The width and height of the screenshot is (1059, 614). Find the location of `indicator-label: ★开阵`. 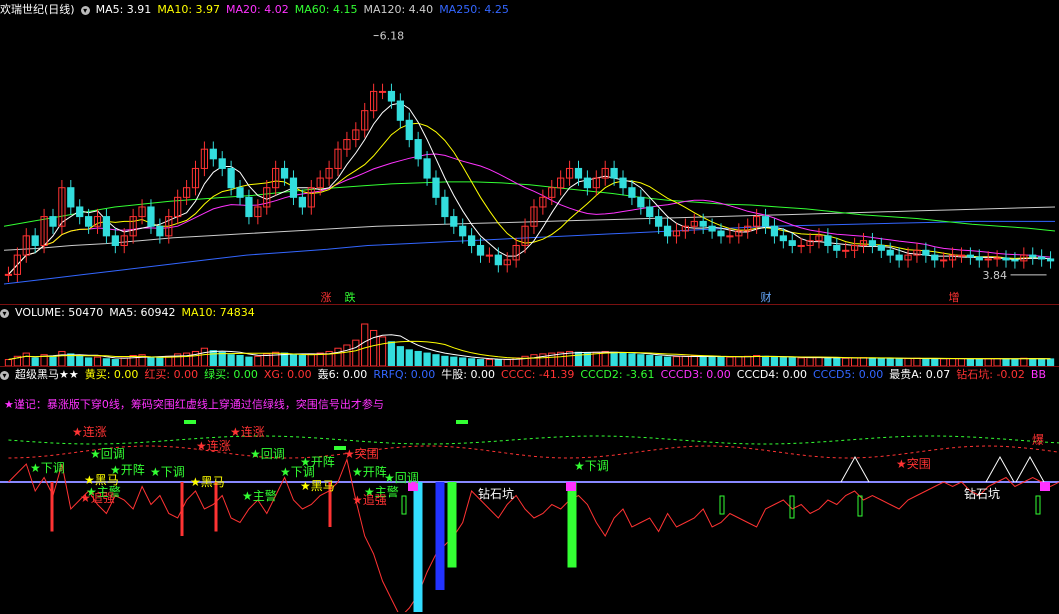

indicator-label: ★开阵 is located at coordinates (317, 462).